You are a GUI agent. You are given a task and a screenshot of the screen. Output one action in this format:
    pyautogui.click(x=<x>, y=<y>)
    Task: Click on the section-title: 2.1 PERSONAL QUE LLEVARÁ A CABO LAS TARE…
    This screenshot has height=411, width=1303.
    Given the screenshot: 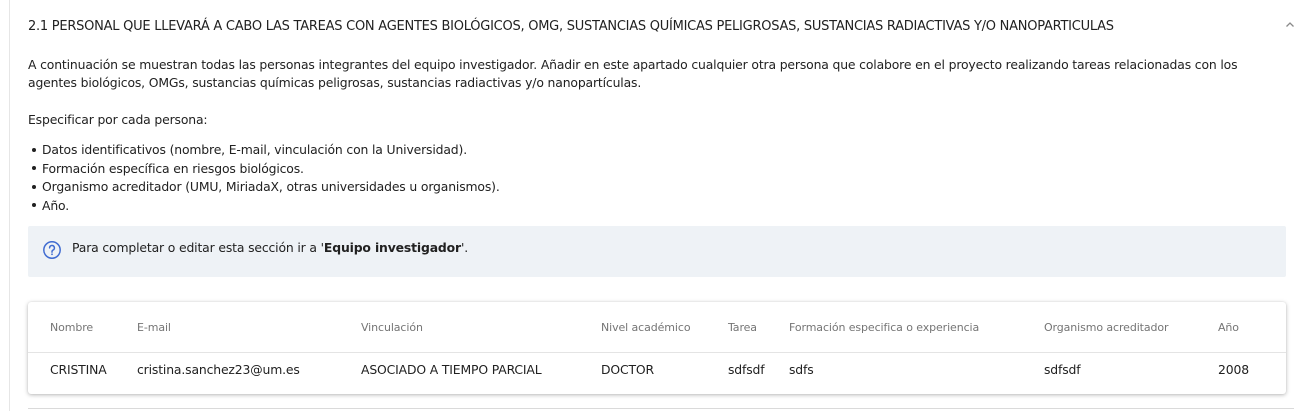 What is the action you would take?
    pyautogui.click(x=571, y=26)
    